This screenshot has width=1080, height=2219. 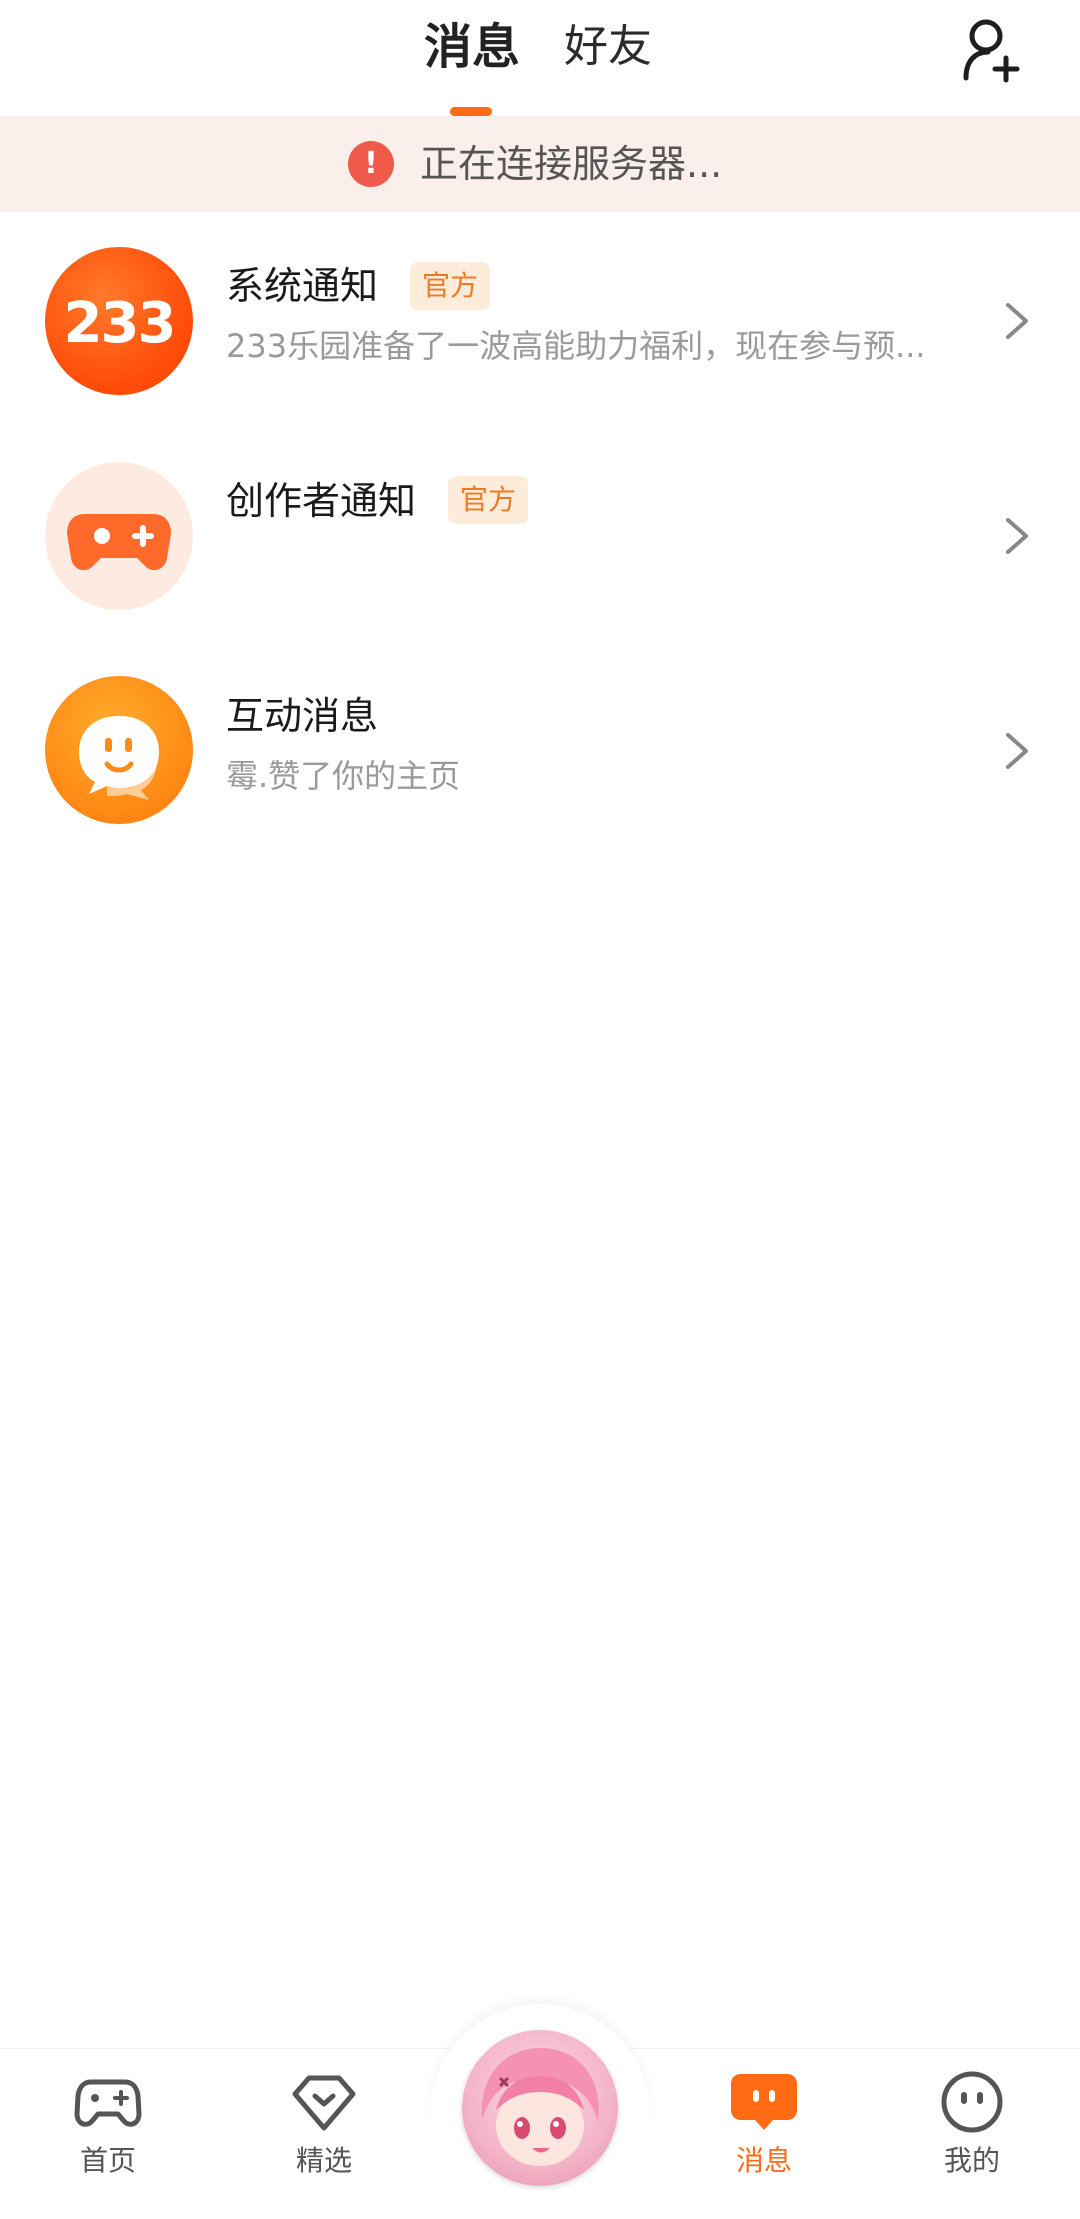 What do you see at coordinates (972, 2102) in the screenshot?
I see `smile-face-icon` at bounding box center [972, 2102].